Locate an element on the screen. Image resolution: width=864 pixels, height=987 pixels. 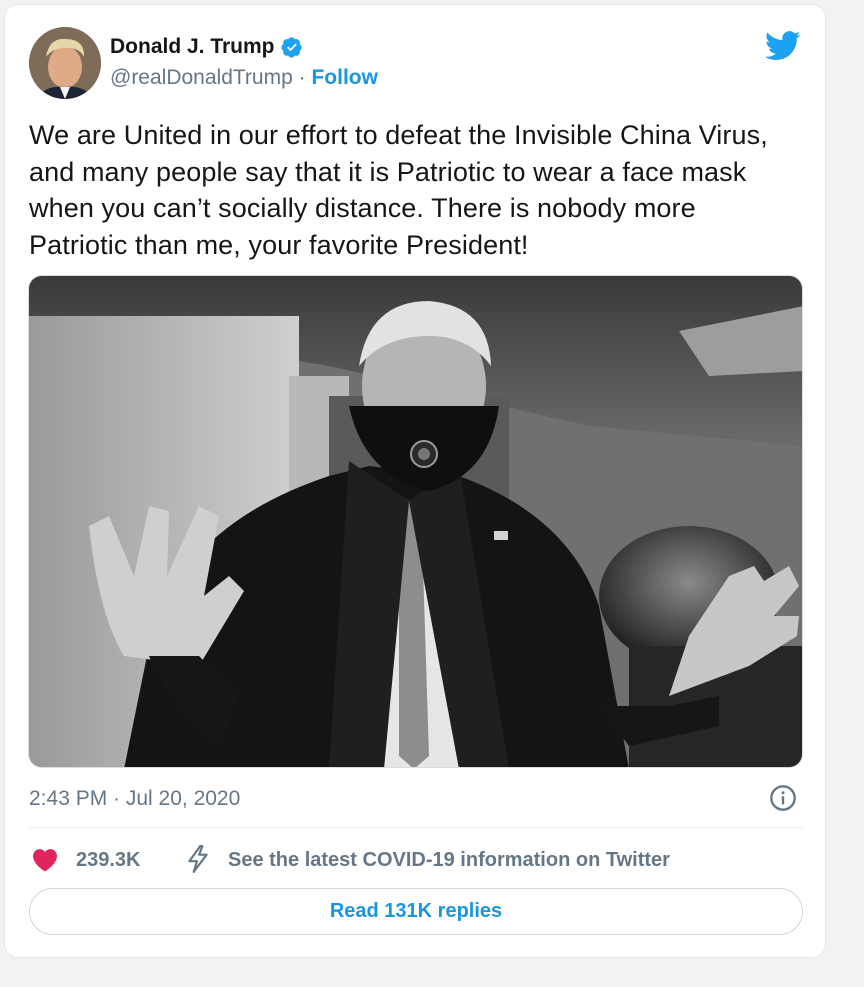
user-handle-row: @realDonaldTrump · Follow is located at coordinates (244, 78).